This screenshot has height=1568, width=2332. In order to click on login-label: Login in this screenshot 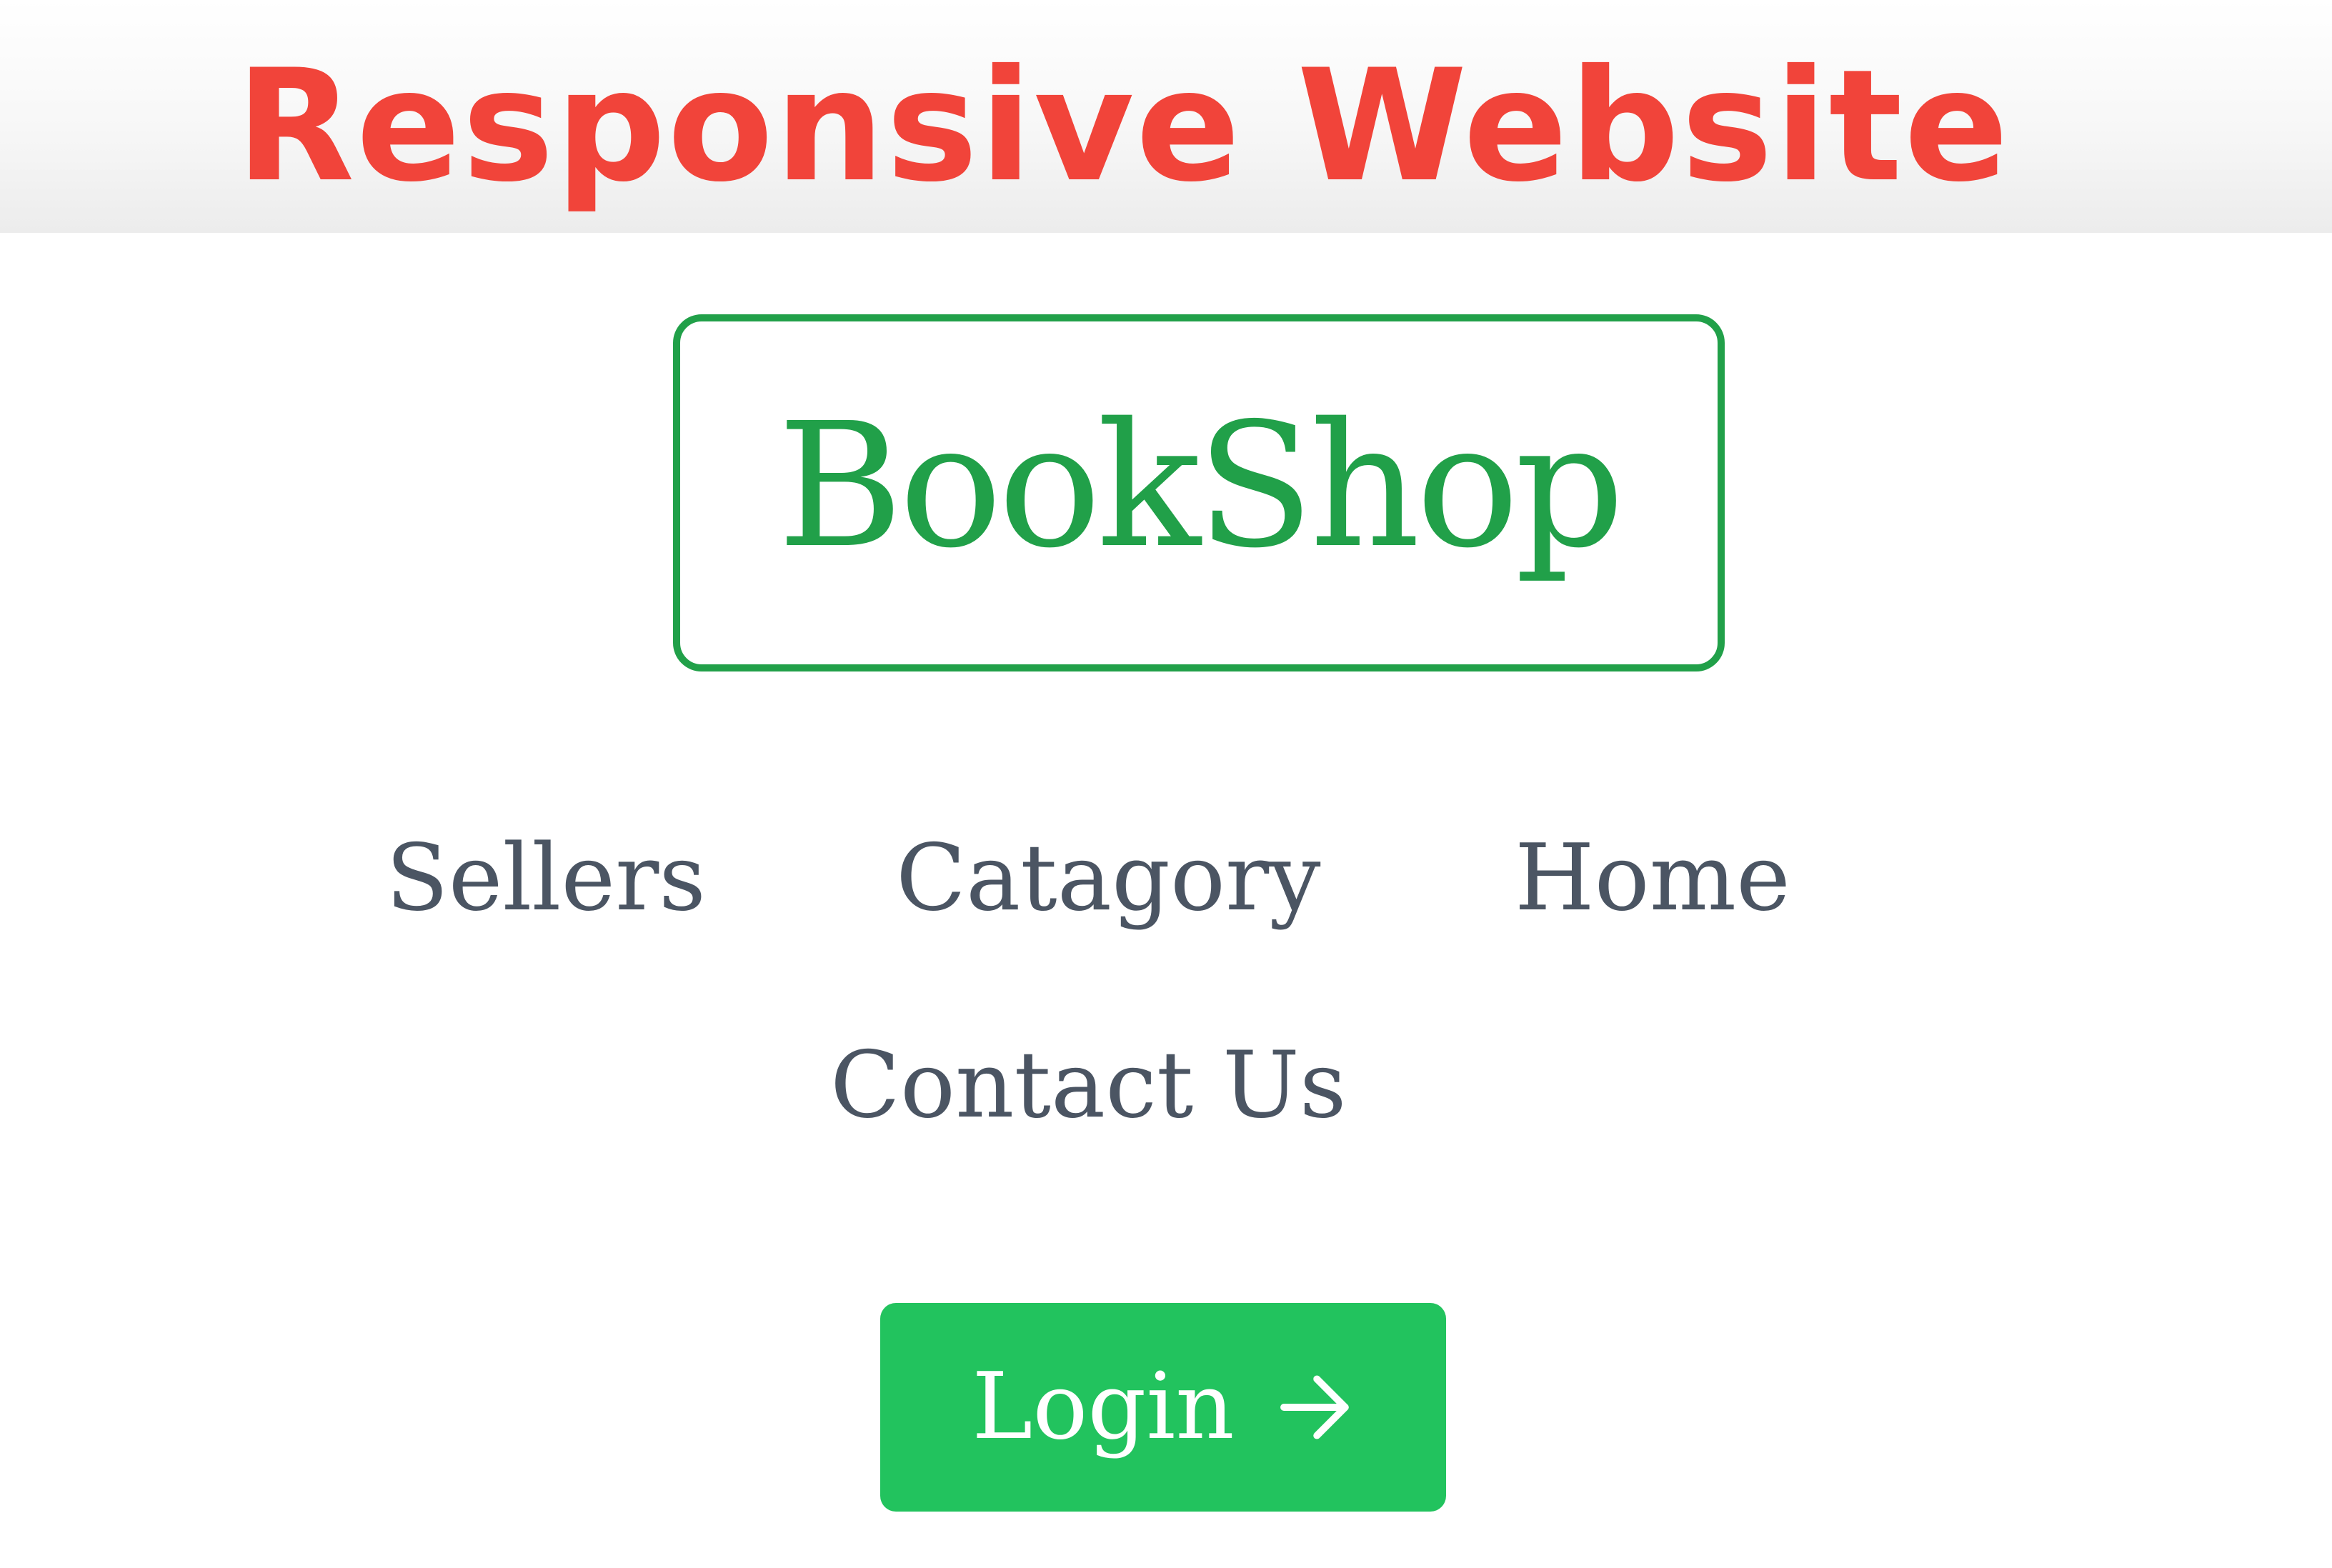, I will do `click(1103, 1407)`.